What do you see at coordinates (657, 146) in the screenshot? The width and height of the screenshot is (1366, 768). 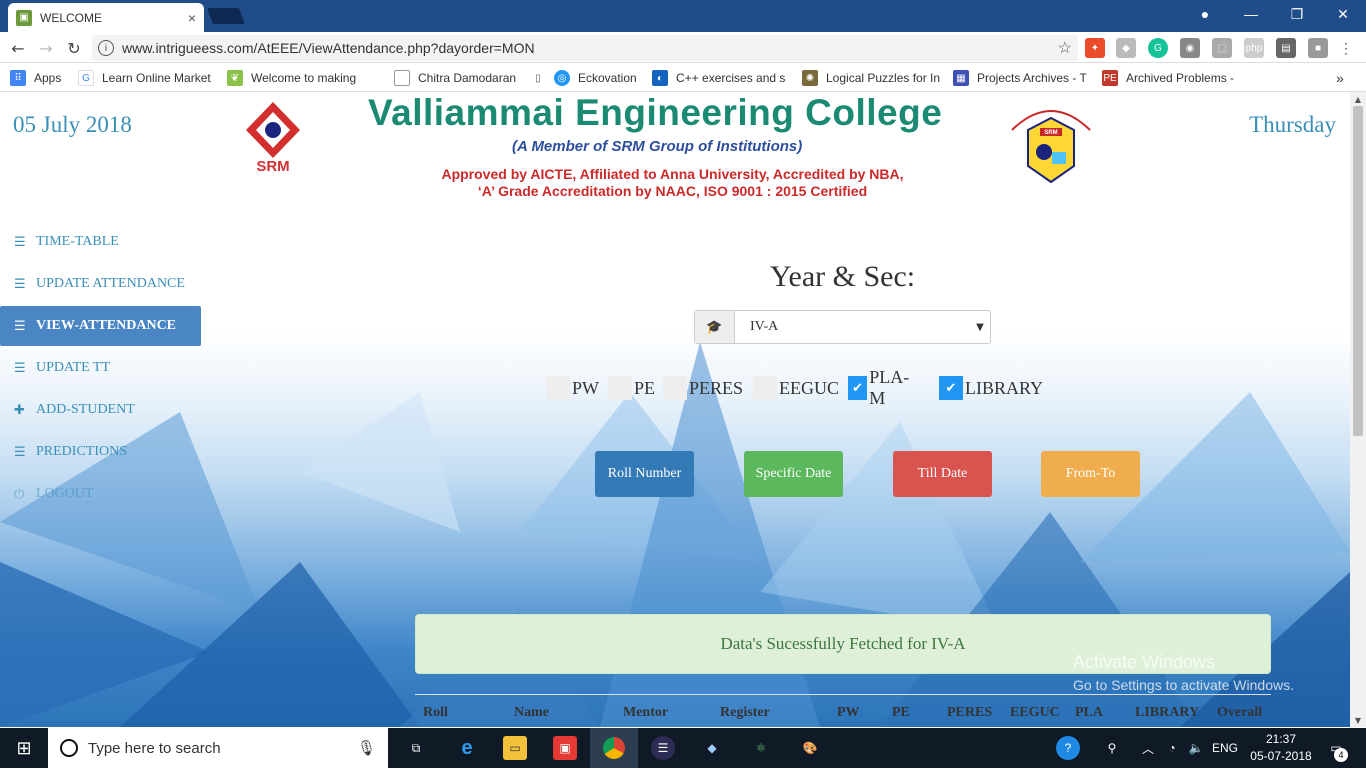 I see `college-subtitle: (A Member of SRM Group of Institutions)` at bounding box center [657, 146].